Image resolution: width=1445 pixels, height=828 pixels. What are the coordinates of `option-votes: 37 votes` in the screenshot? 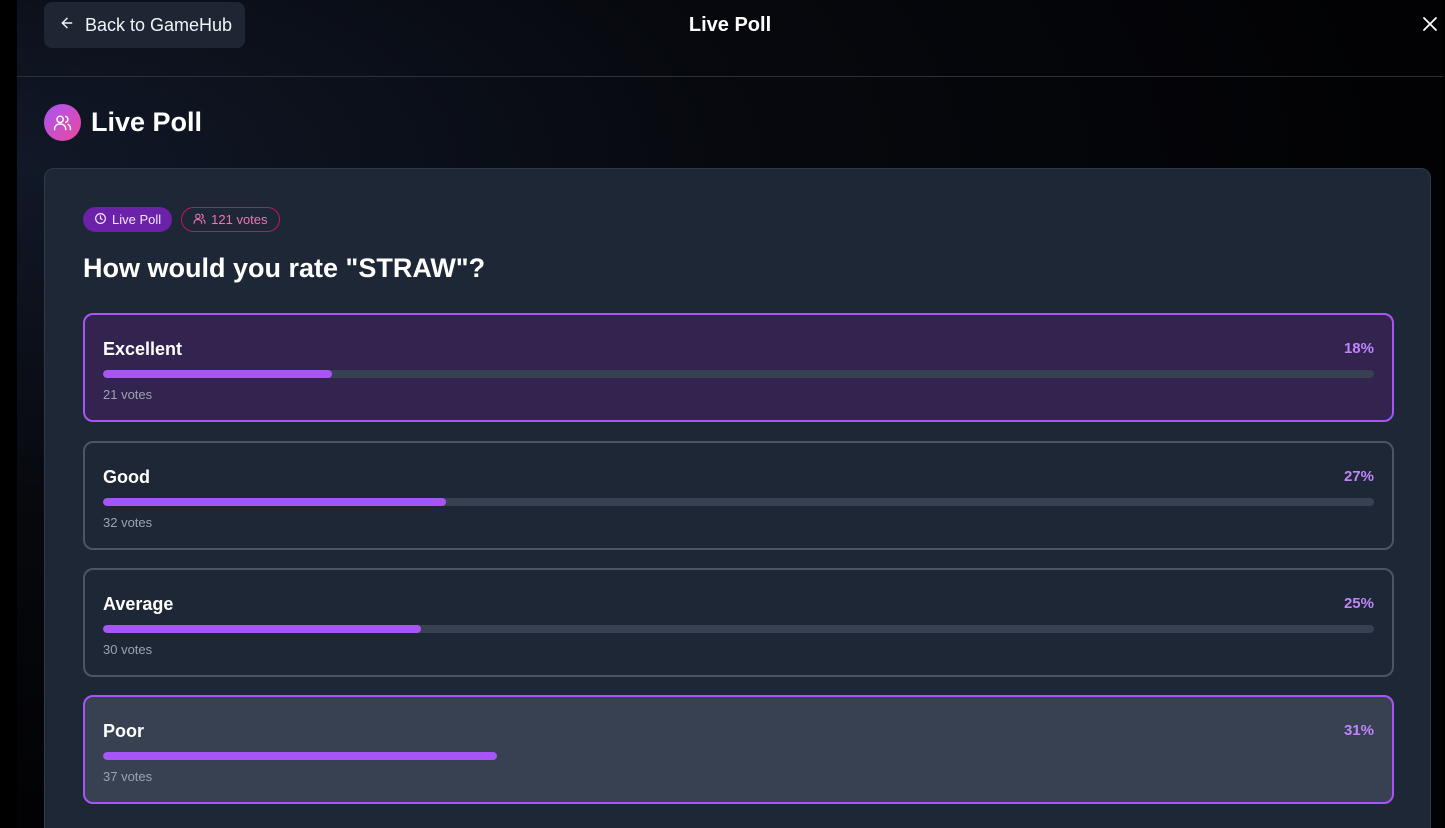 It's located at (128, 776).